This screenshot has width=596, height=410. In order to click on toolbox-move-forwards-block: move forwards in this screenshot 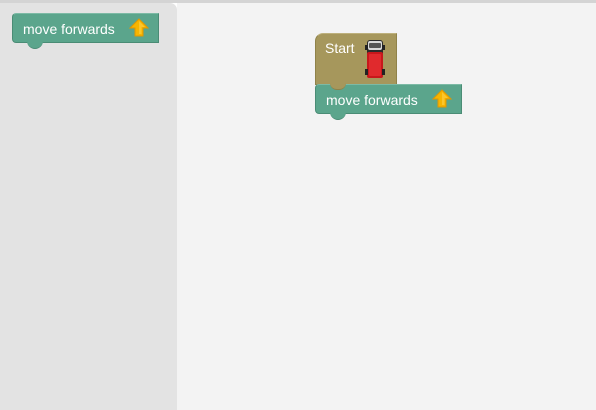, I will do `click(85, 31)`.